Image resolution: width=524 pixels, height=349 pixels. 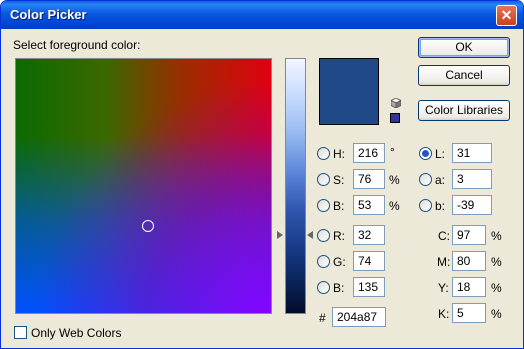 What do you see at coordinates (396, 103) in the screenshot?
I see `gamut-warning-cube-icon` at bounding box center [396, 103].